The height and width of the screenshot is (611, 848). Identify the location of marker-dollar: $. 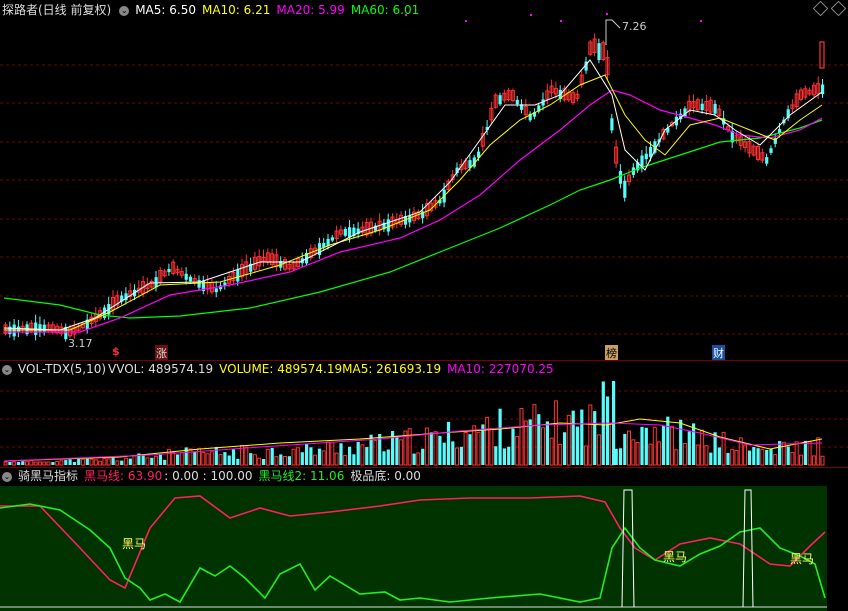
(116, 351).